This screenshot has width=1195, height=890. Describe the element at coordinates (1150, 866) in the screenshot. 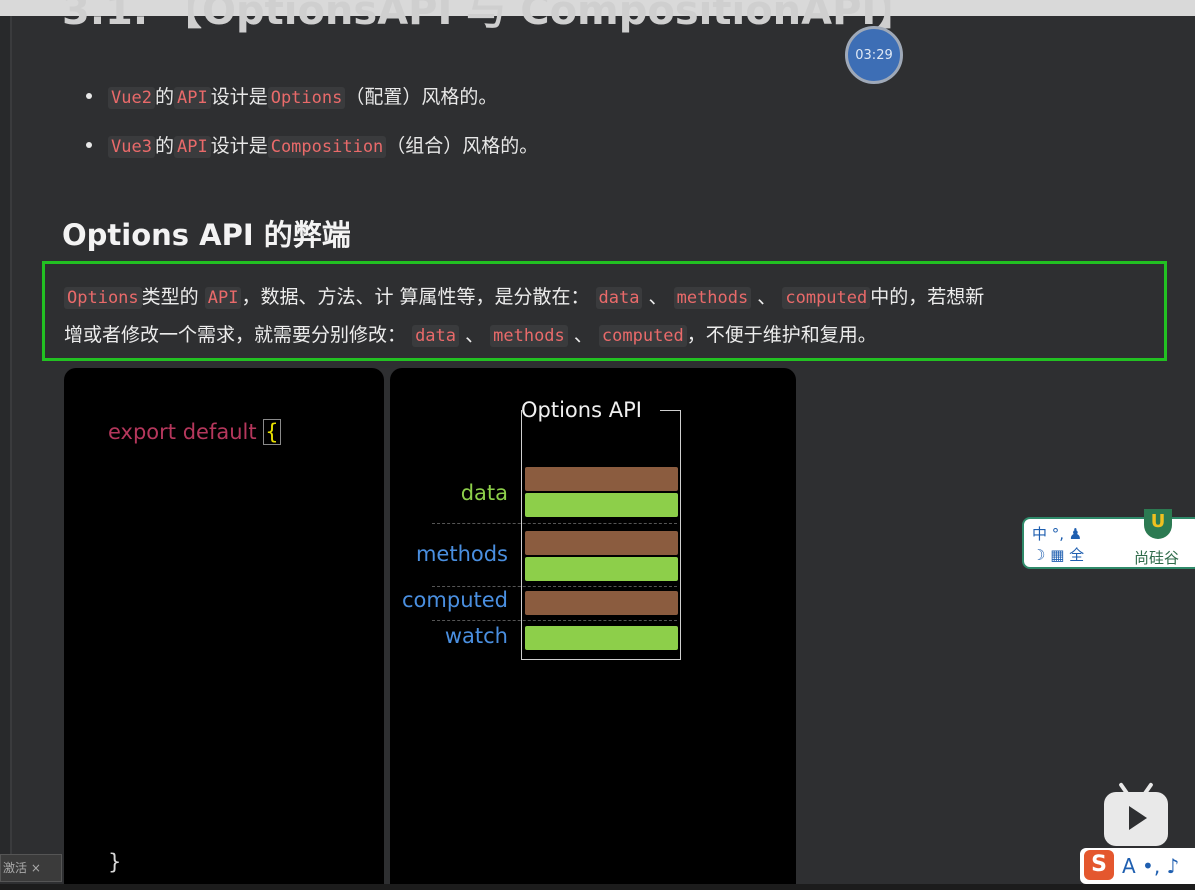

I see `sogou-status: A •, ♪` at that location.